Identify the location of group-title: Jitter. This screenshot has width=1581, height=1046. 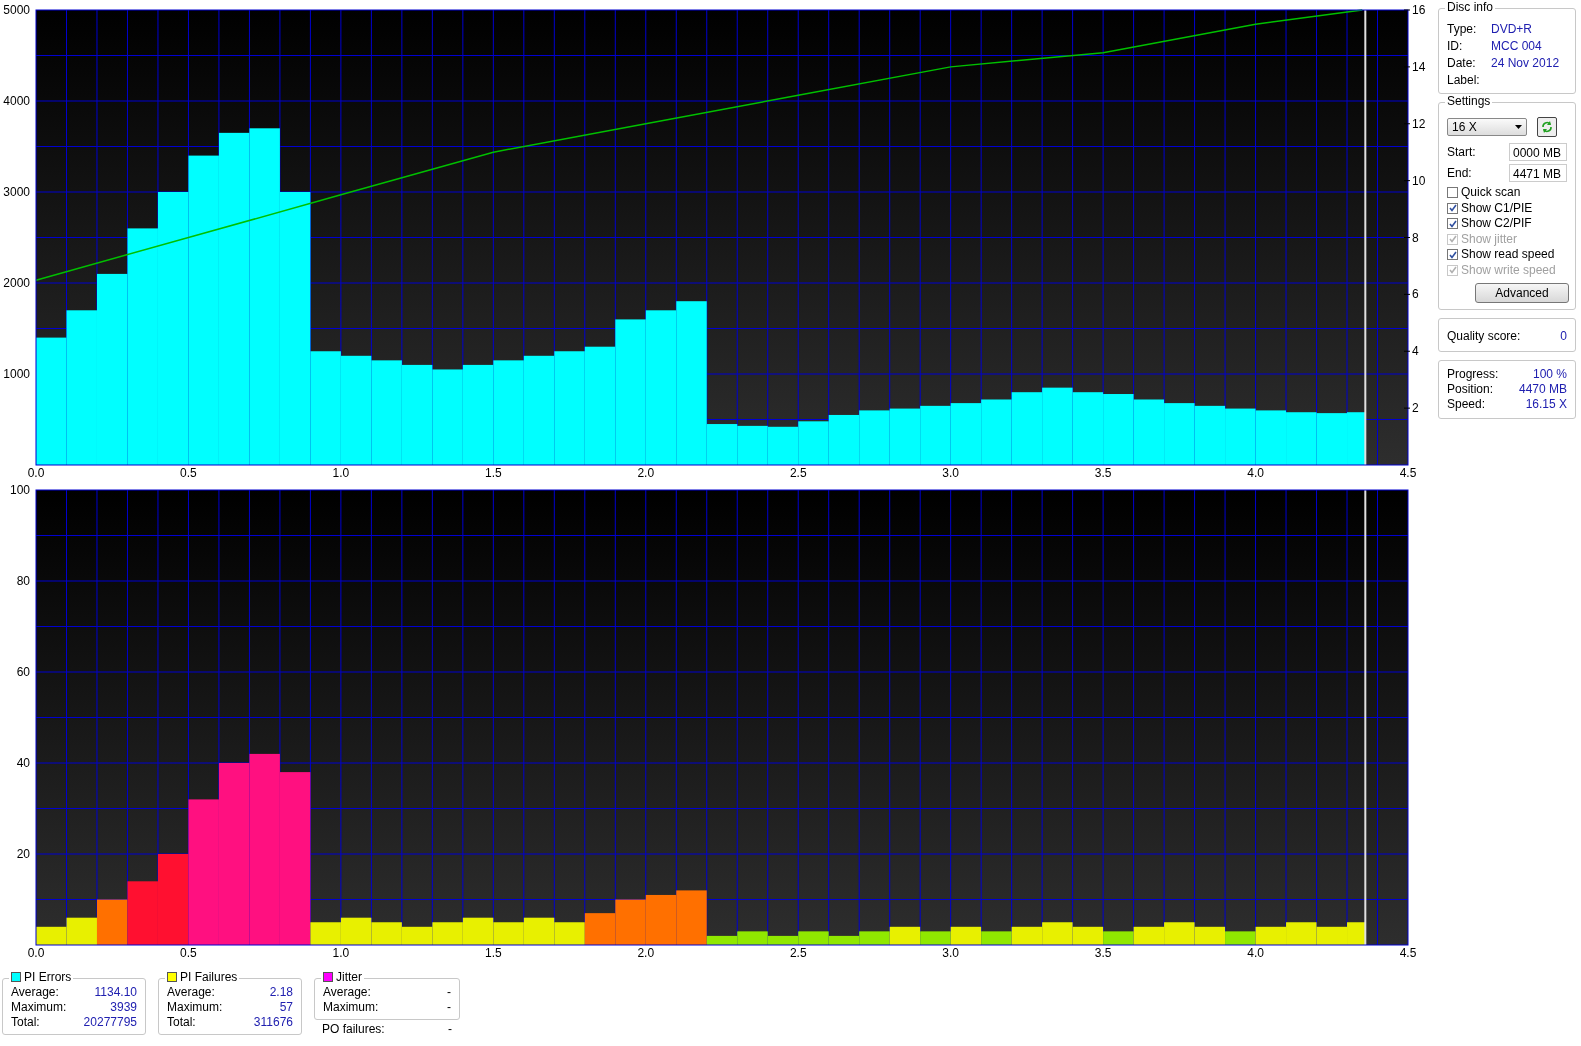
(349, 977).